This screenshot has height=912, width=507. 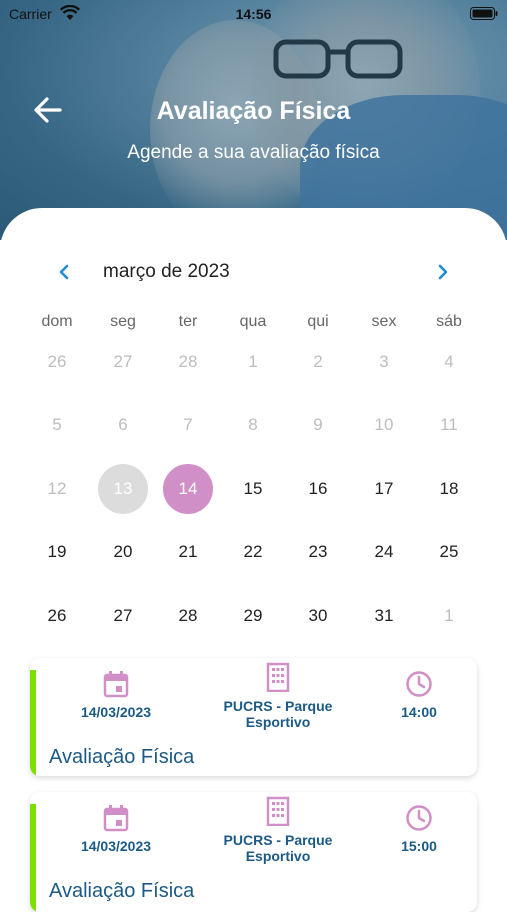 I want to click on weekday-header: seg, so click(x=123, y=321).